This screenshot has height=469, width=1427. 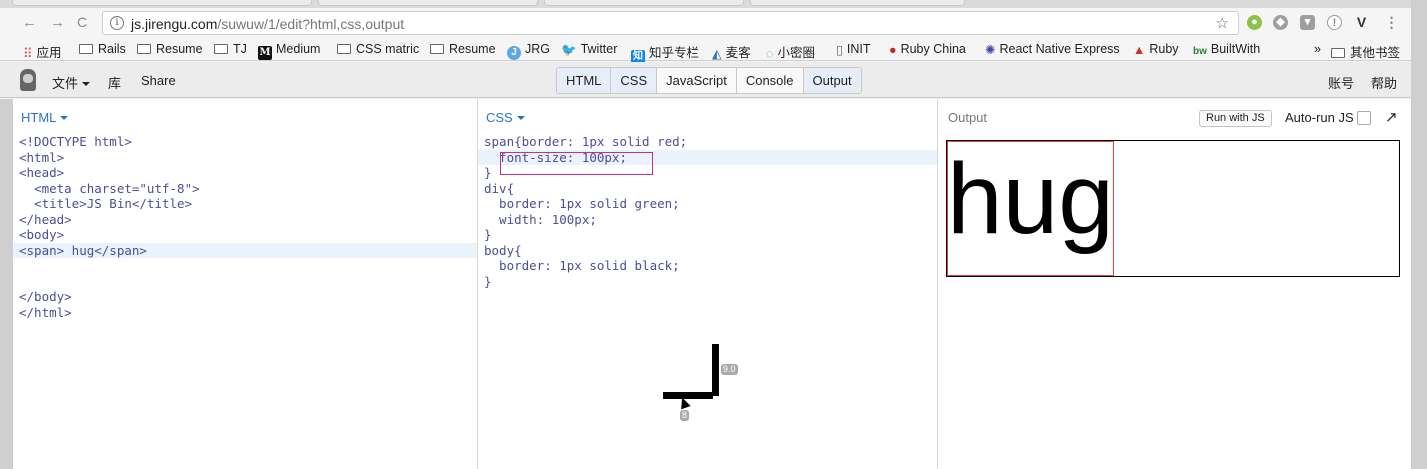 What do you see at coordinates (42, 52) in the screenshot?
I see `bookmark-item: ⠿ 应用` at bounding box center [42, 52].